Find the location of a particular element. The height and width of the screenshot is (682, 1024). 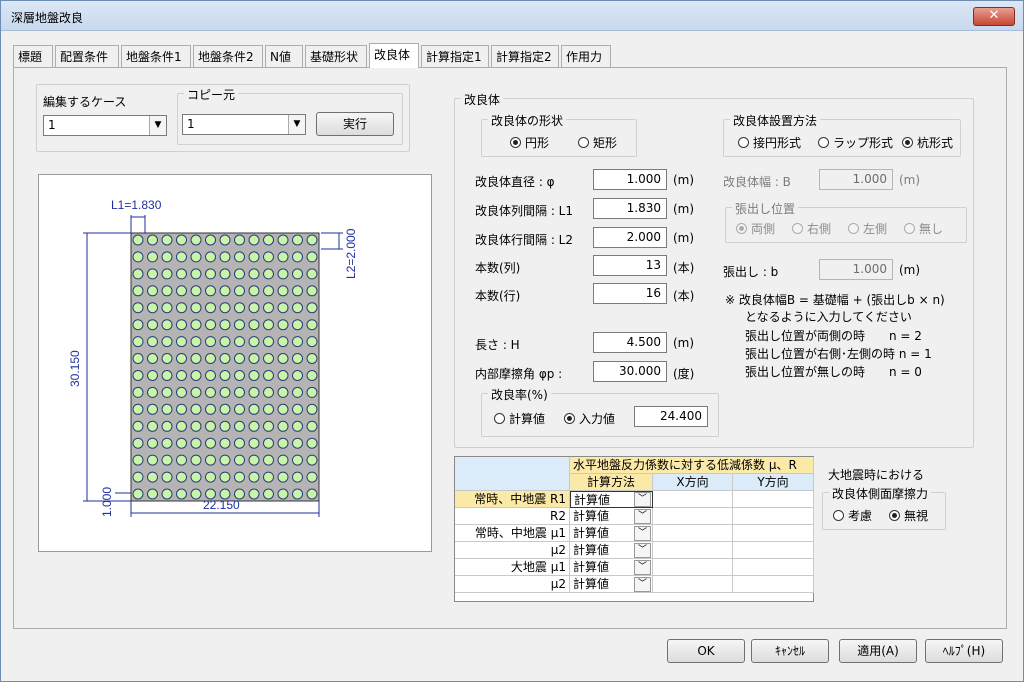

ok-button: OK is located at coordinates (706, 651).